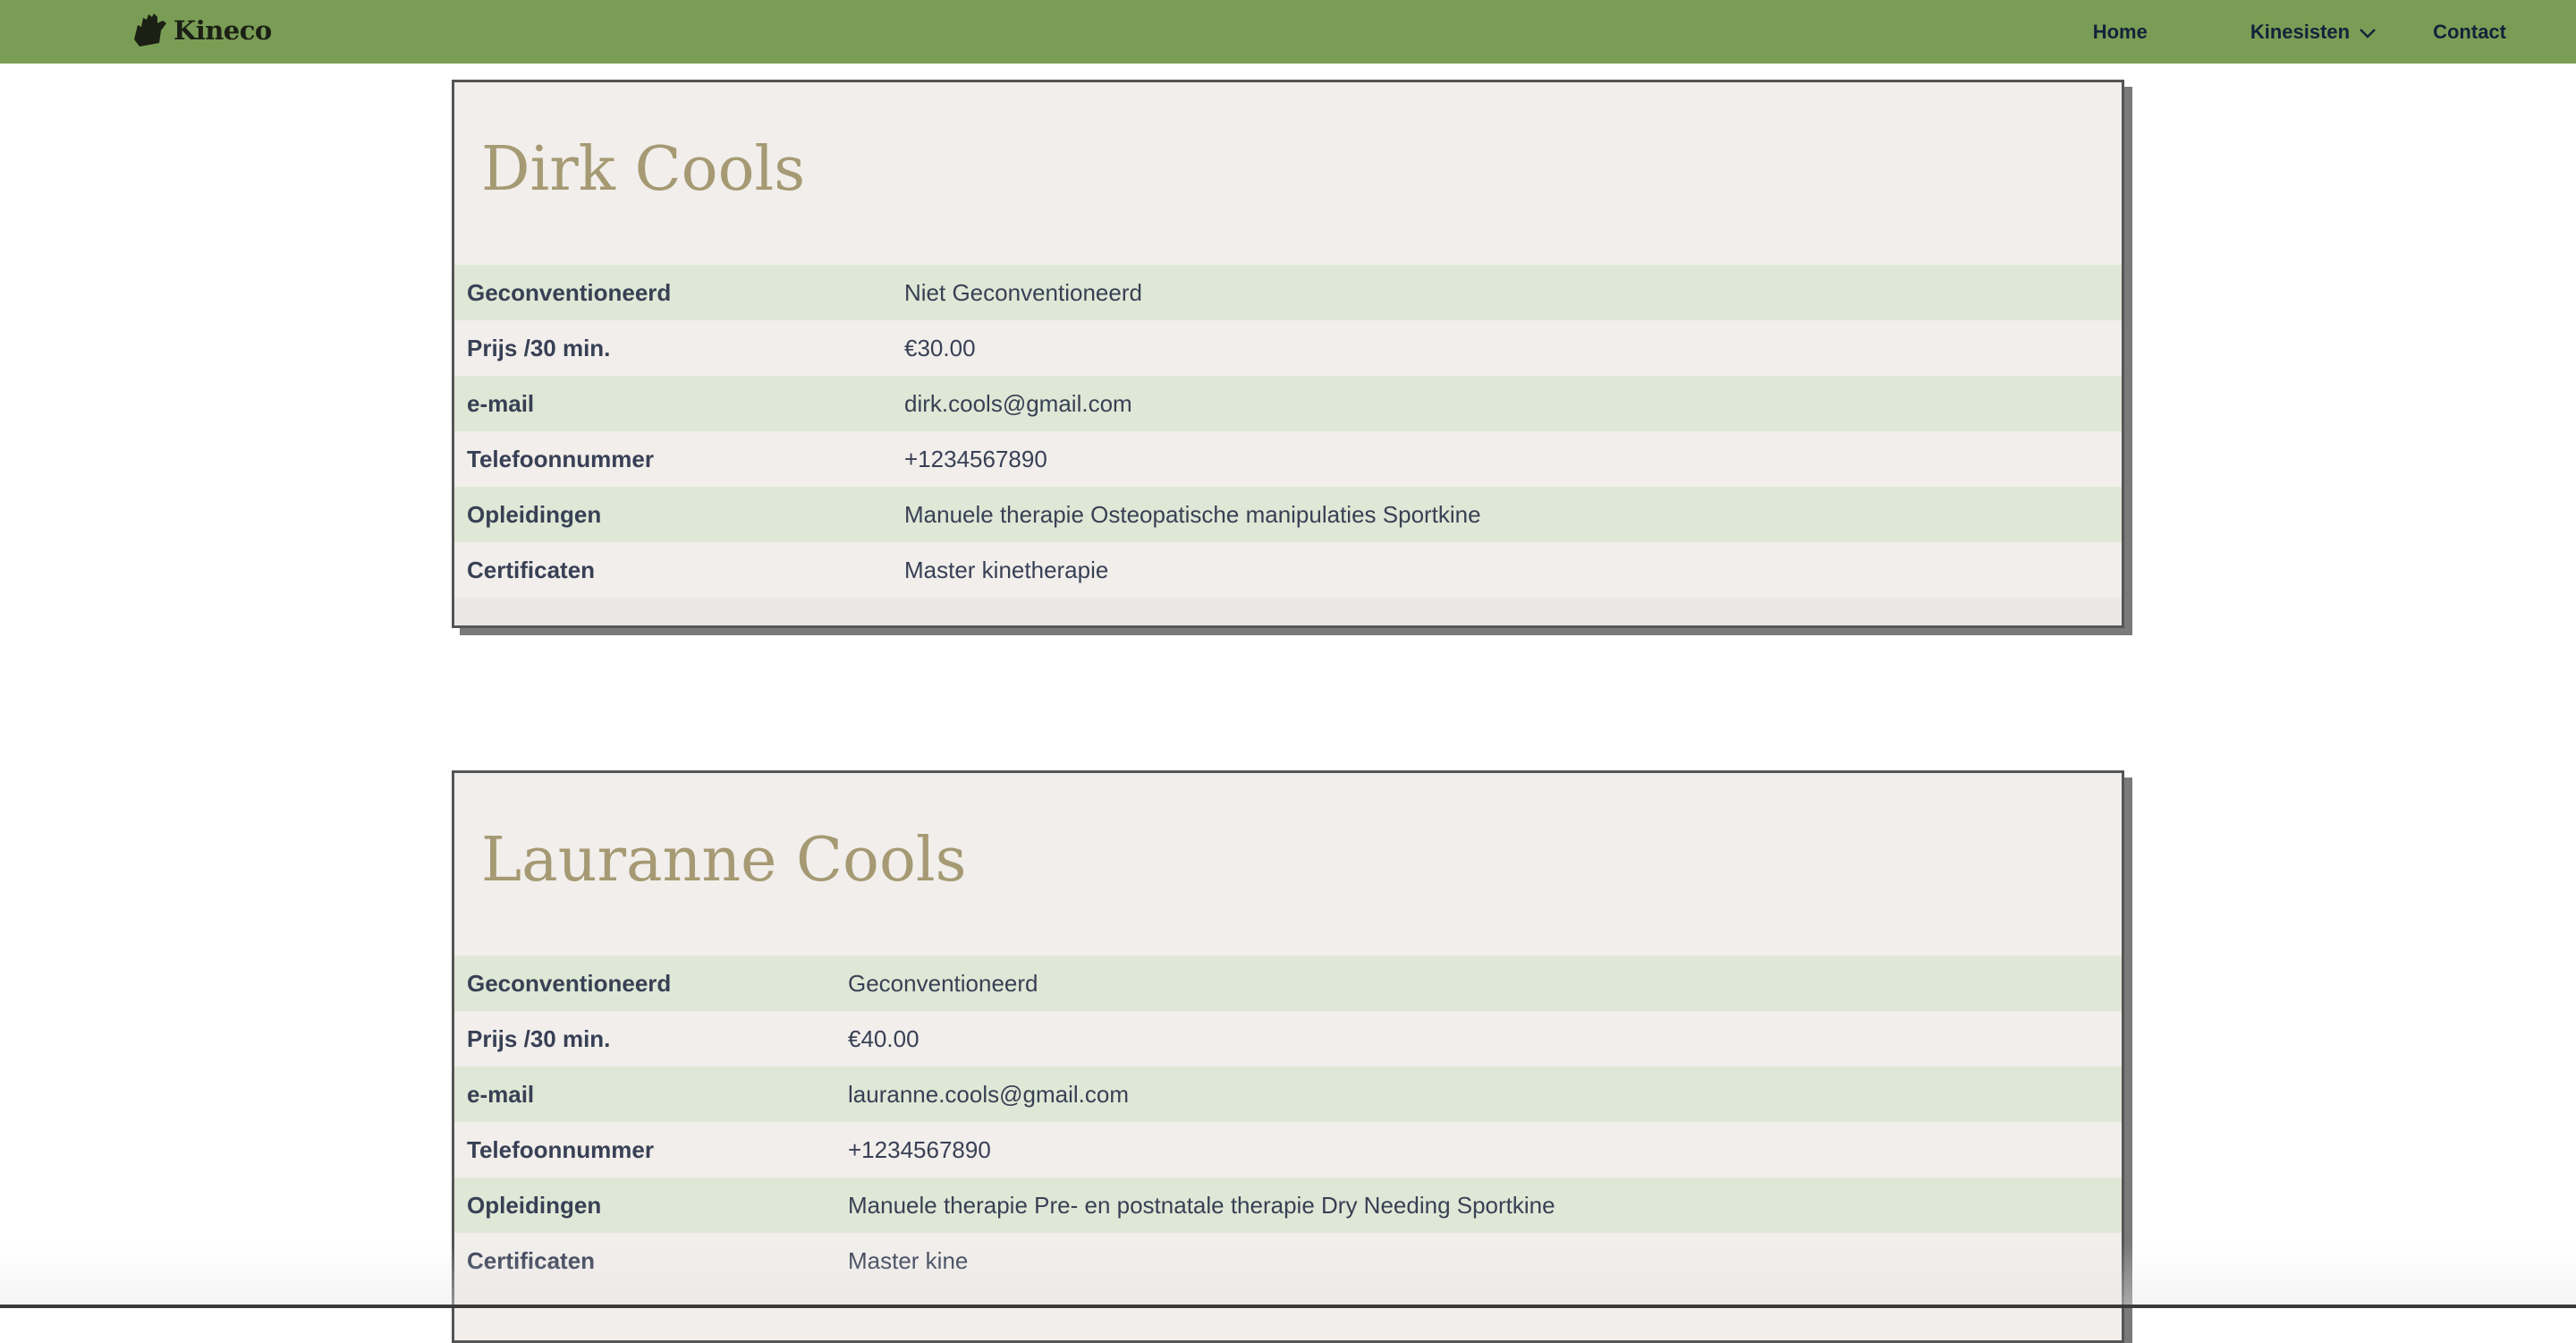 The width and height of the screenshot is (2576, 1343). Describe the element at coordinates (1288, 1306) in the screenshot. I see `bottom-edge` at that location.